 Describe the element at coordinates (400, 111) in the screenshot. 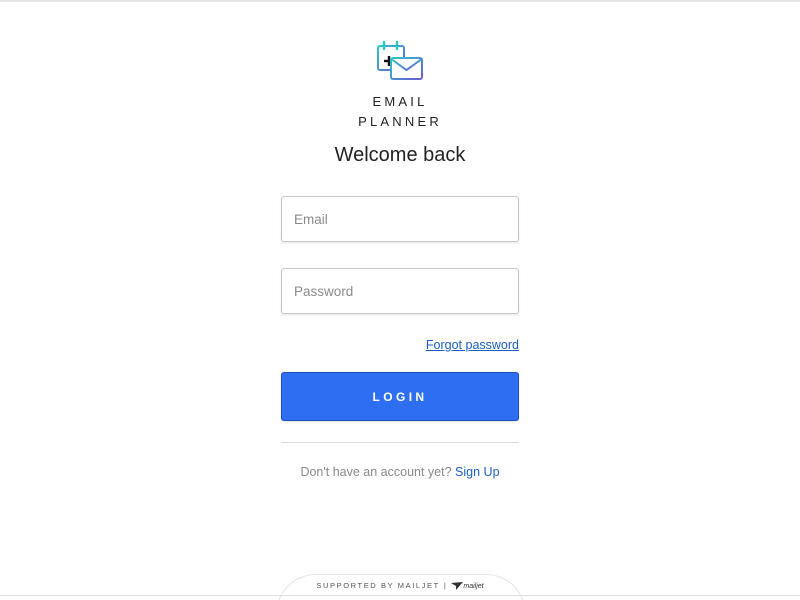

I see `brand-name: EMAIL PLANNER` at that location.